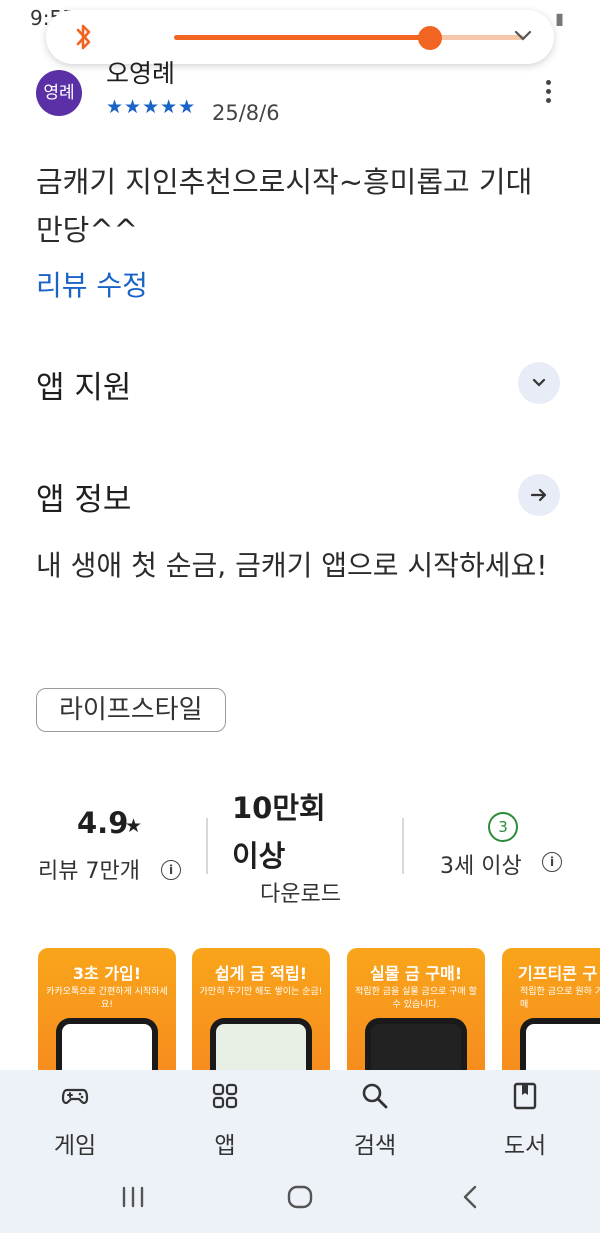 This screenshot has height=1233, width=600. Describe the element at coordinates (134, 826) in the screenshot. I see `rating-star-icon: ★` at that location.